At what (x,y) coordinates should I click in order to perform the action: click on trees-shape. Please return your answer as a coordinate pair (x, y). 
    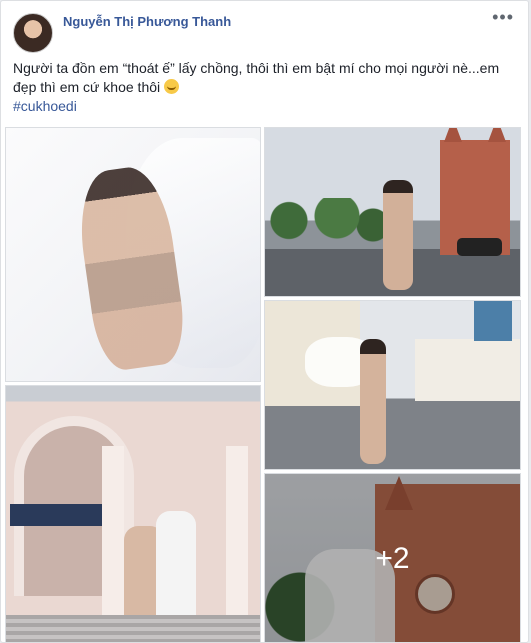
    Looking at the image, I should click on (325, 220).